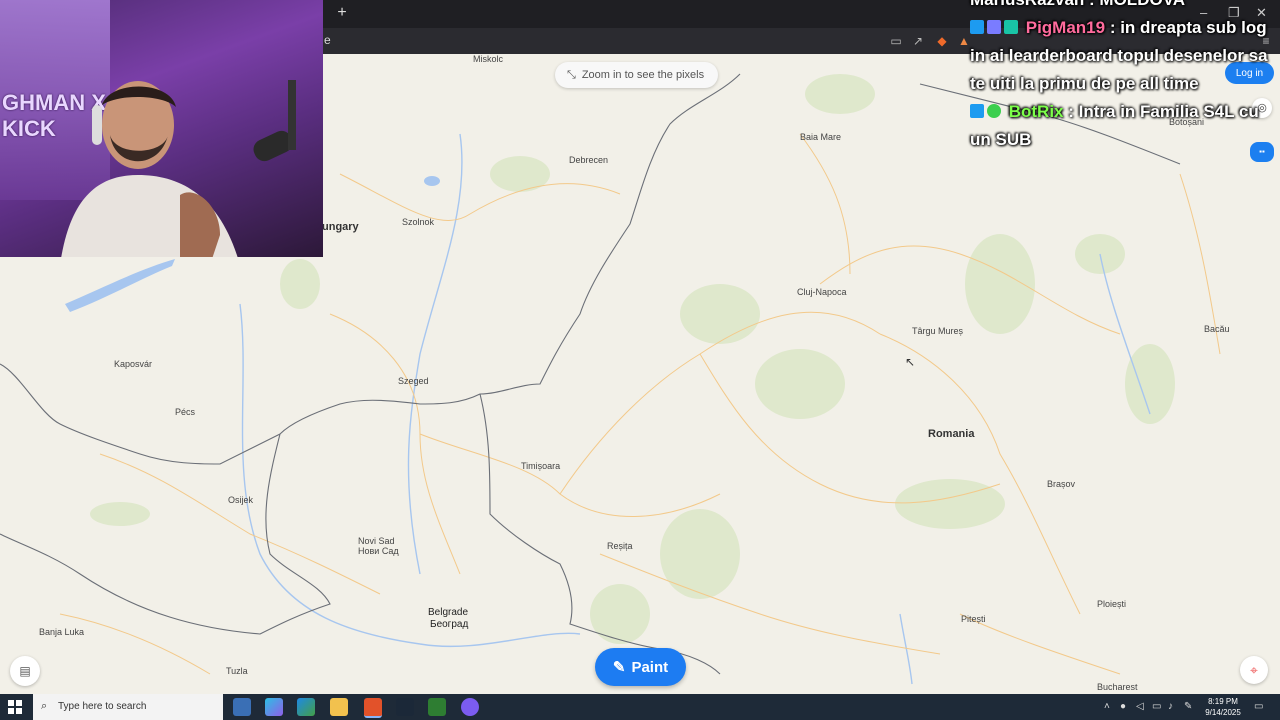 The image size is (1280, 720). I want to click on lake-tisza, so click(432, 181).